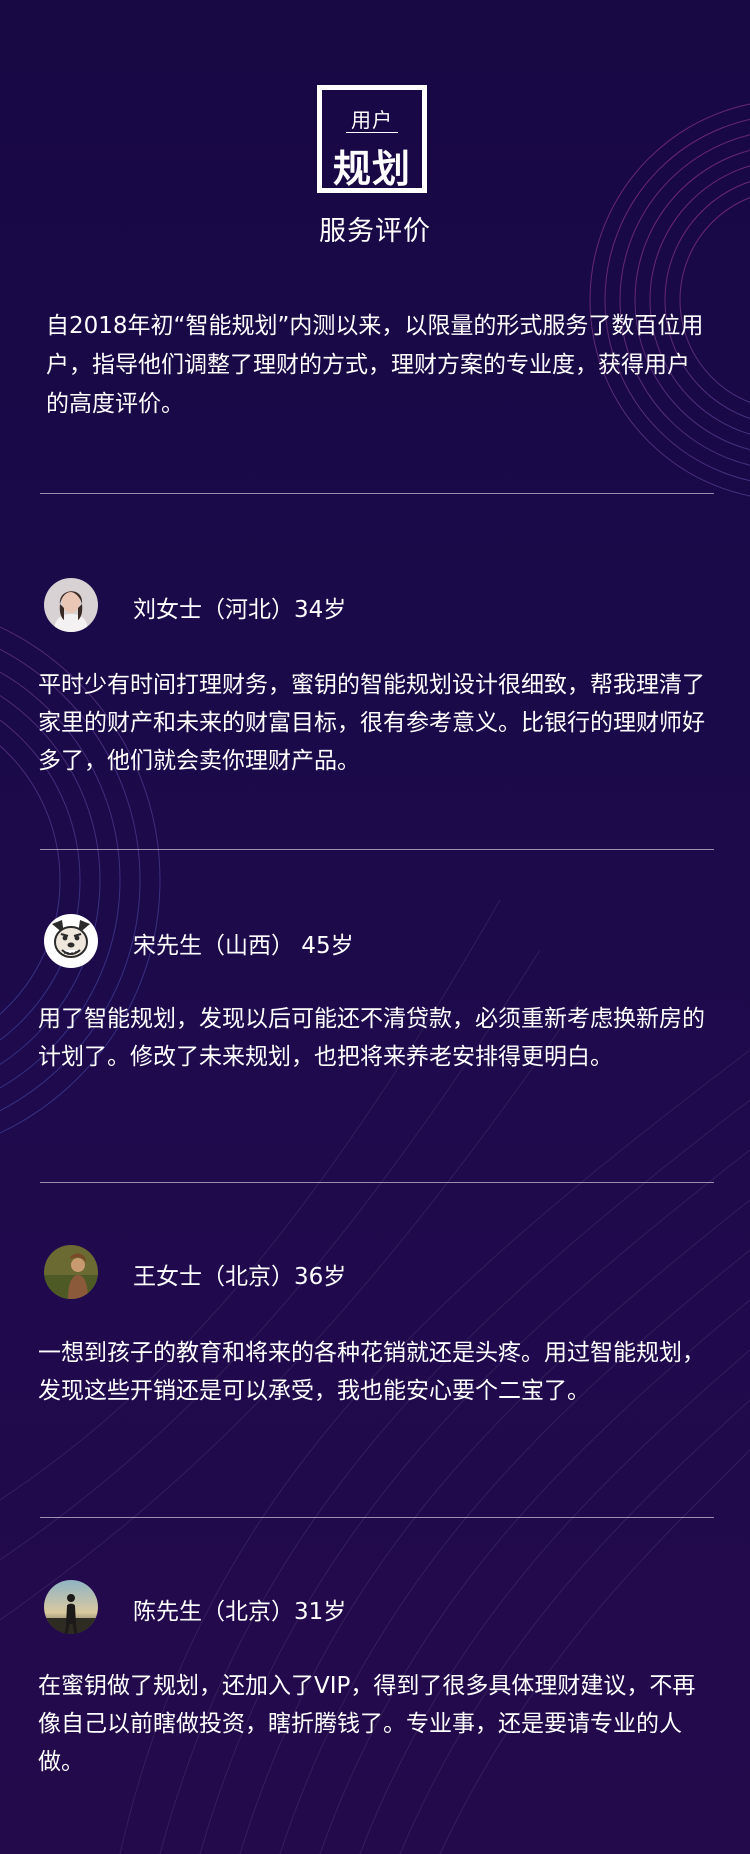  I want to click on dog-cartoon-avatar-icon, so click(71, 941).